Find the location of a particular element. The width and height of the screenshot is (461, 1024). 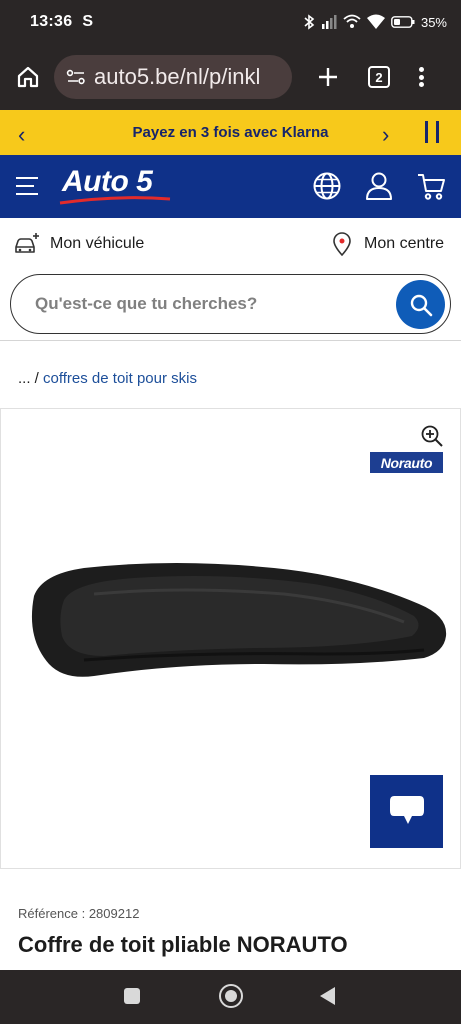

plus-icon is located at coordinates (328, 77).